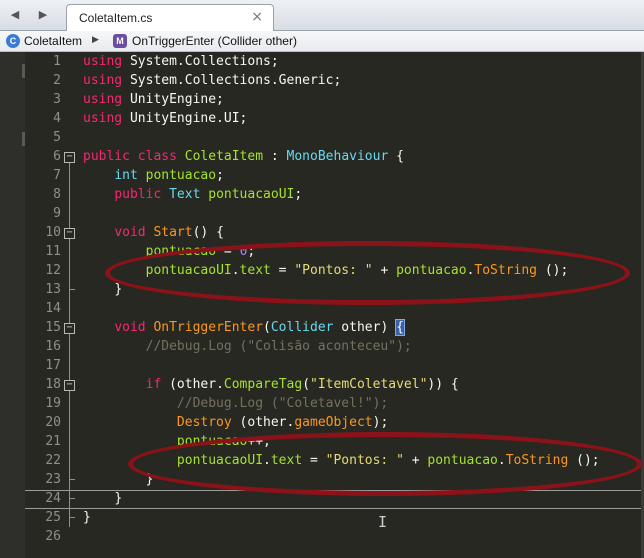 Image resolution: width=644 pixels, height=558 pixels. I want to click on tab-title: ColetaItem.cs, so click(116, 18).